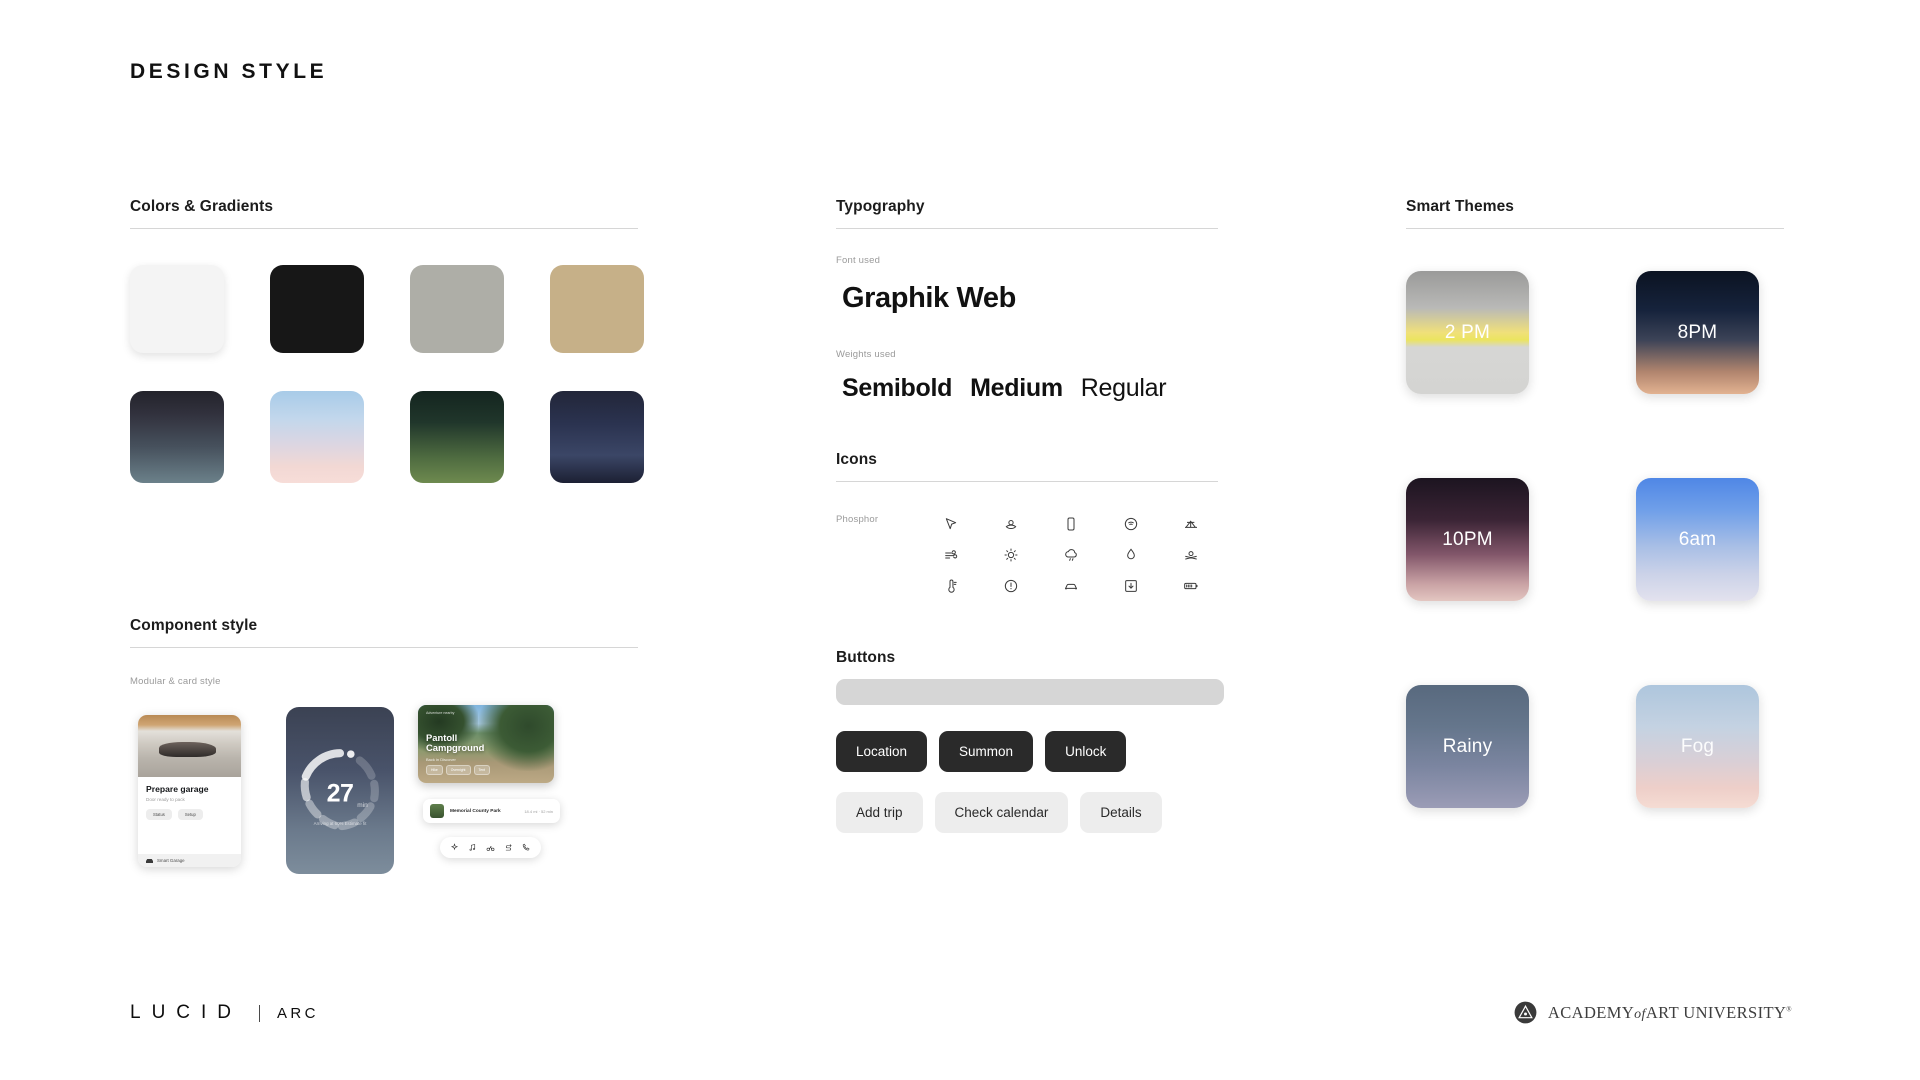 The image size is (1920, 1080). Describe the element at coordinates (882, 751) in the screenshot. I see `location-button: Location` at that location.